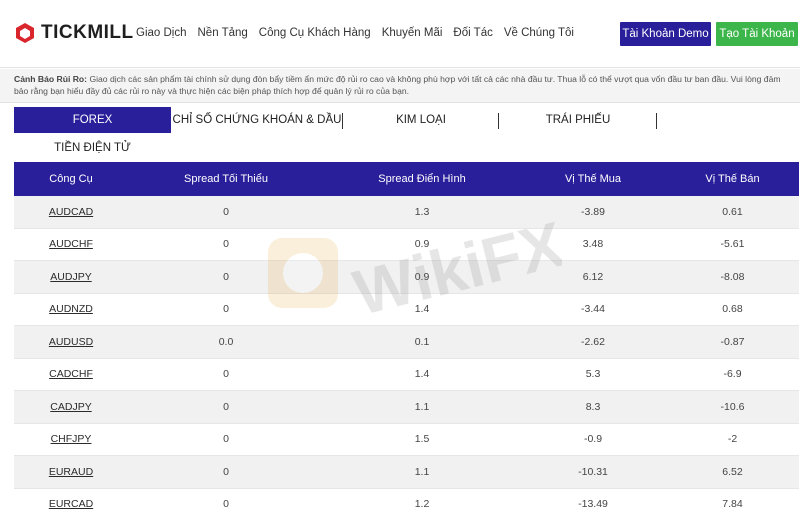 The height and width of the screenshot is (520, 800). I want to click on table-row: AUDCAD 0 1.3 -3.89 0.61, so click(406, 212).